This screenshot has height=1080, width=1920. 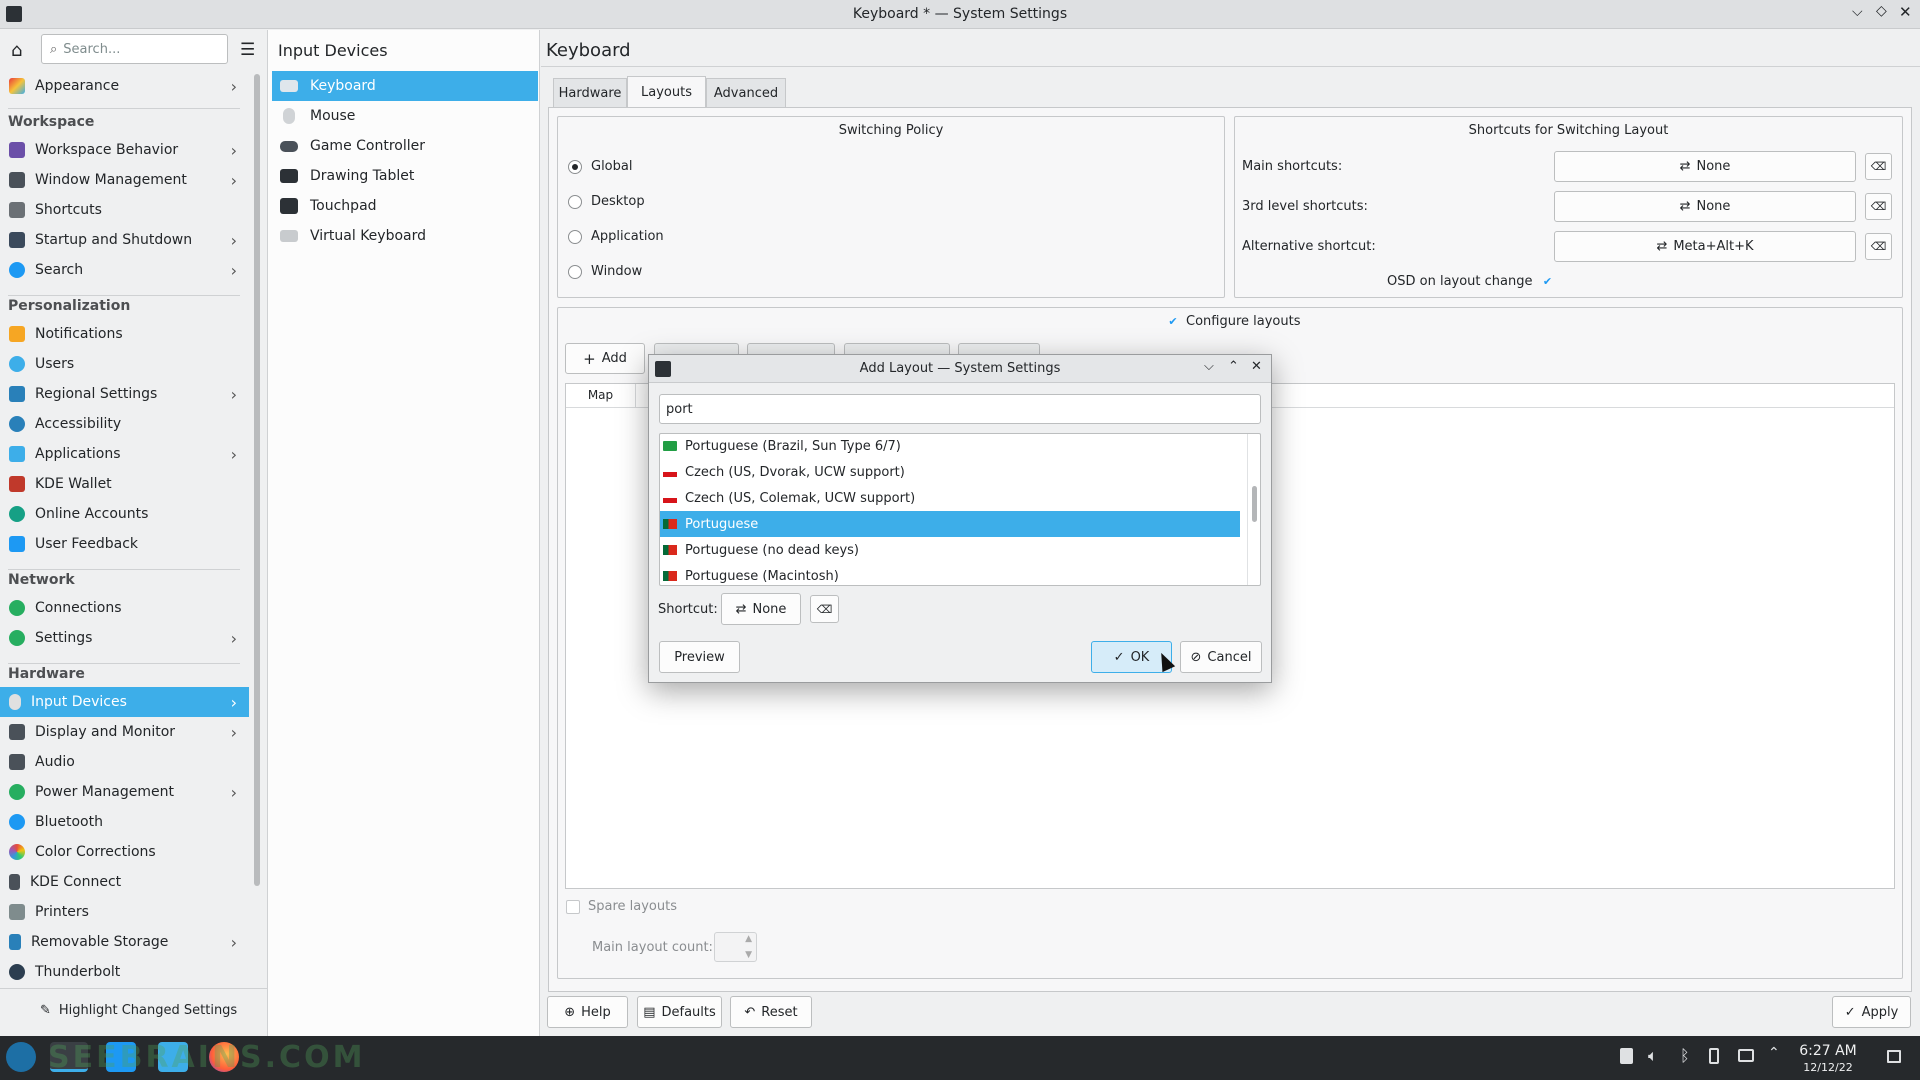 What do you see at coordinates (124, 942) in the screenshot?
I see `sidebar-item-removable-storage: Removable Storage ›` at bounding box center [124, 942].